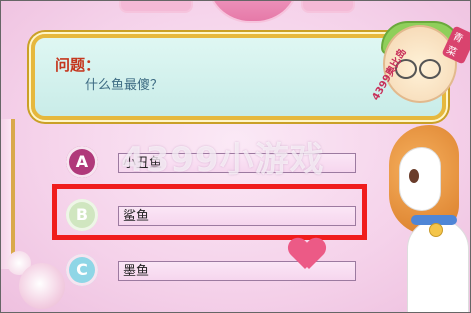  I want to click on option-a-text: 小丑鱼, so click(237, 163).